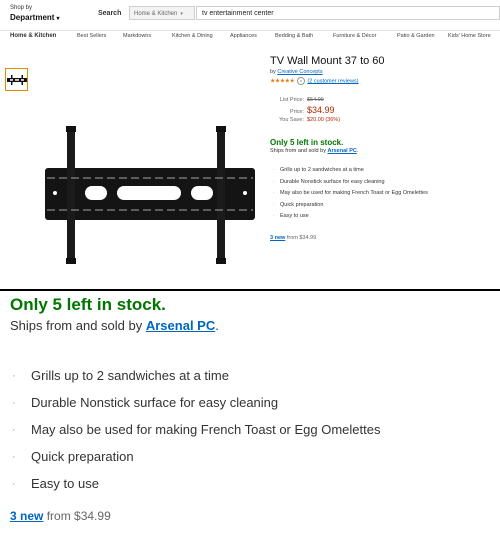 This screenshot has height=550, width=500. What do you see at coordinates (327, 61) in the screenshot?
I see `product-title: TV Wall Mount 37 to 60` at bounding box center [327, 61].